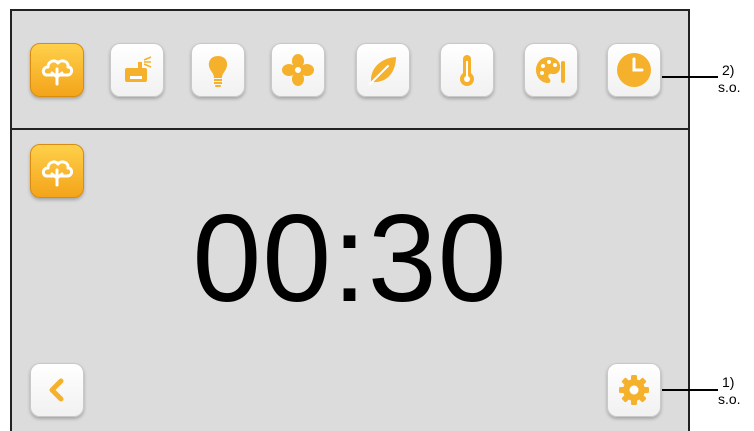 The height and width of the screenshot is (431, 754). I want to click on palette-icon, so click(550, 70).